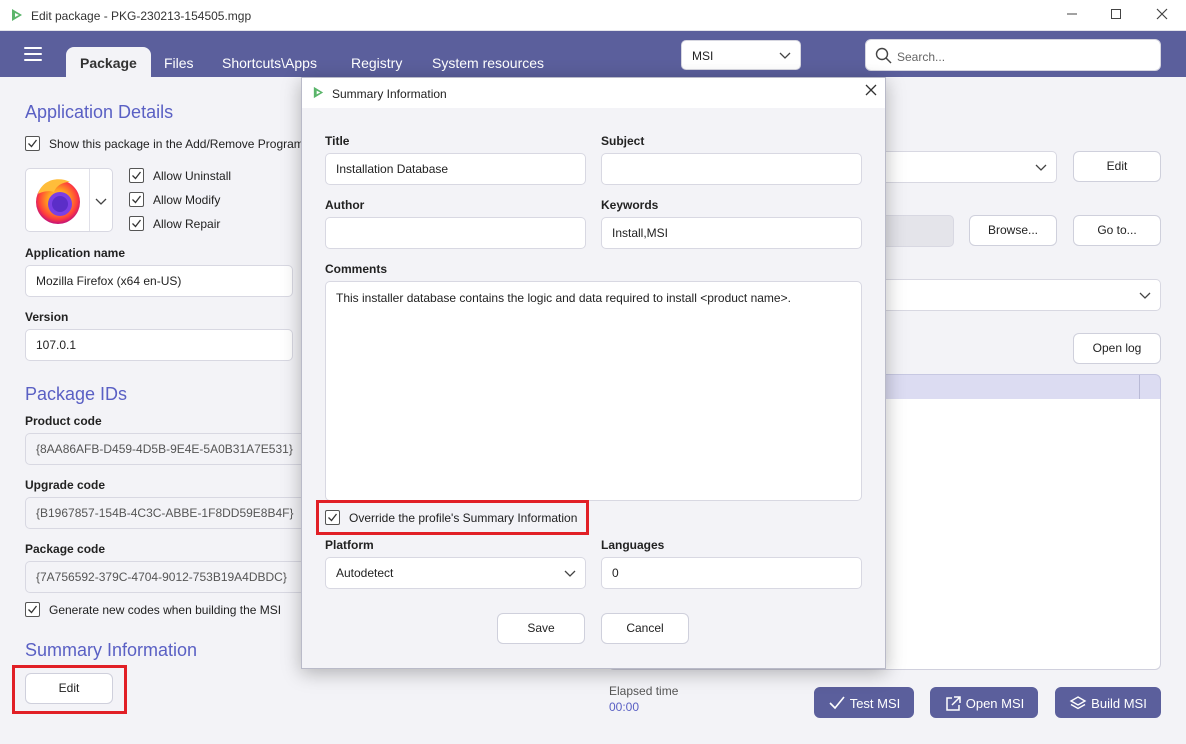 The height and width of the screenshot is (744, 1186). I want to click on dialog-titlebar: Summary Information, so click(593, 93).